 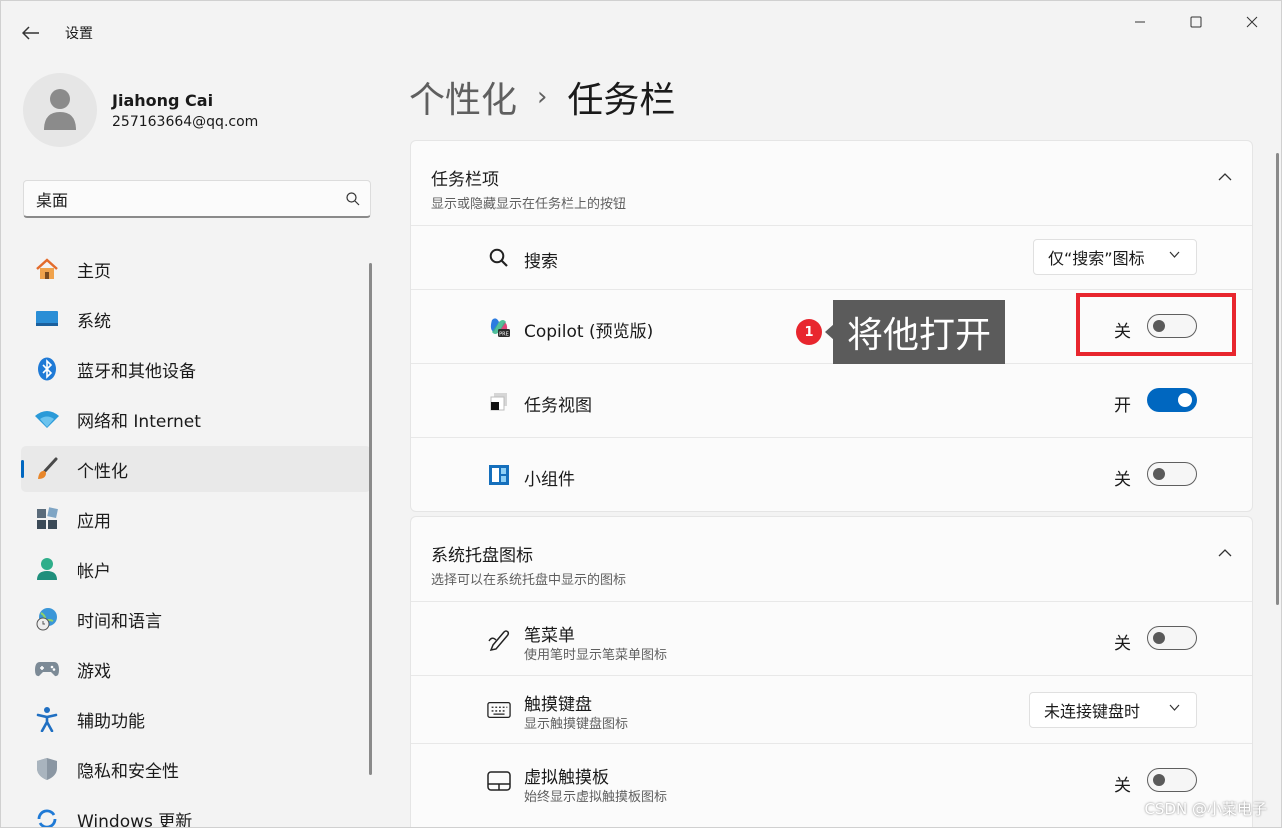 I want to click on sidebar-item-bluetooth: 蓝牙和其他设备, so click(x=196, y=369).